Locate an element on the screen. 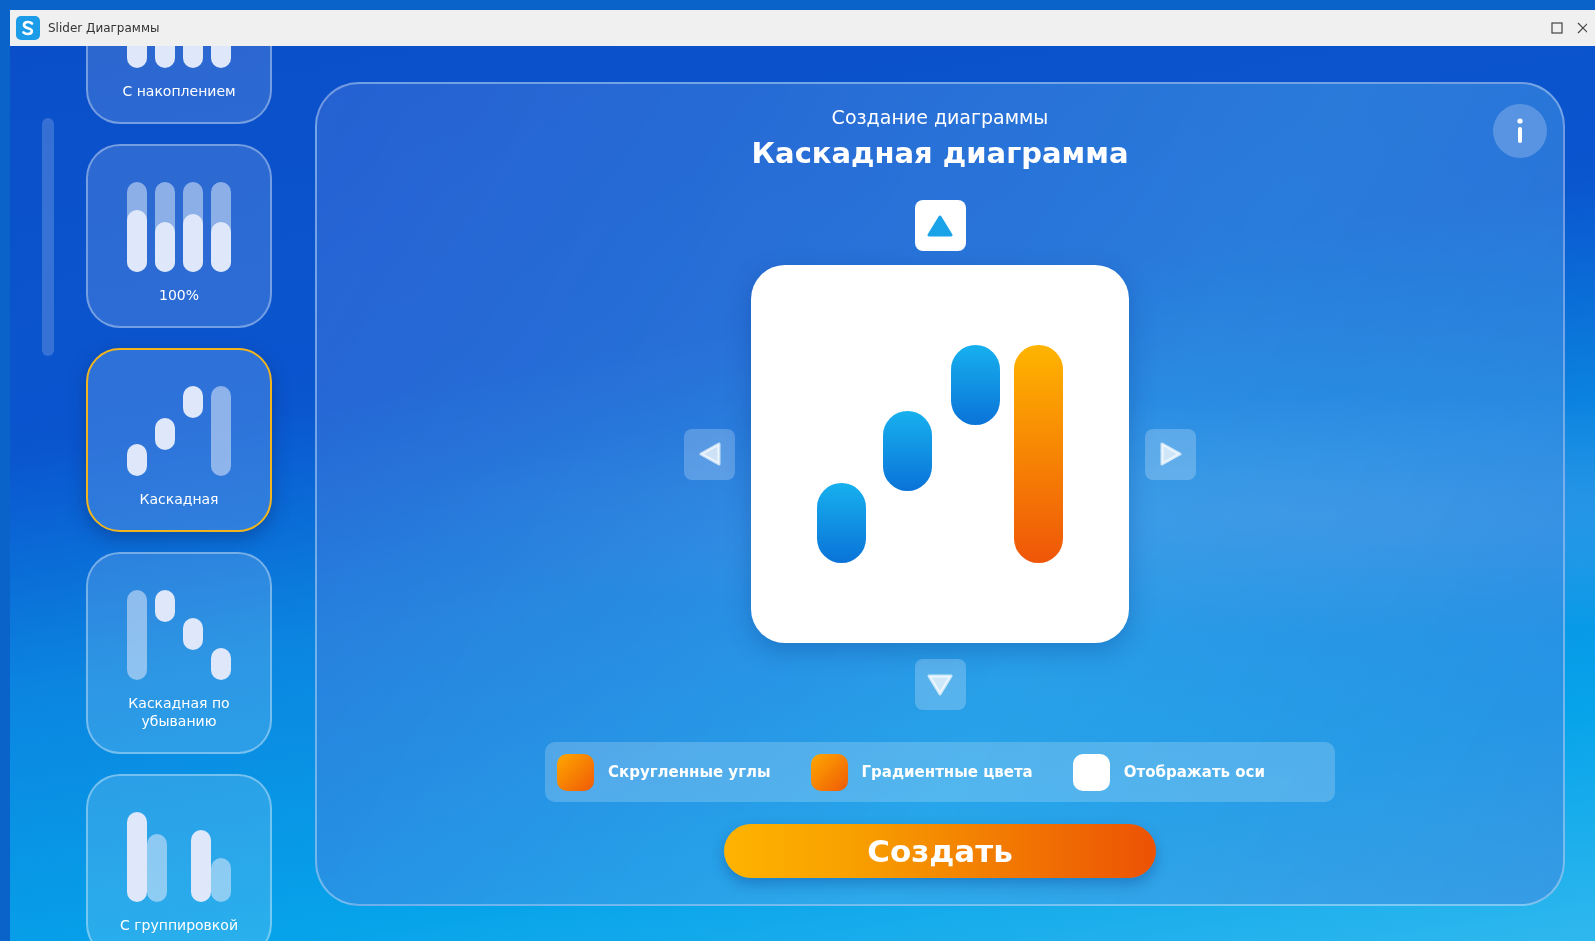 The image size is (1595, 941). chart-type-card: С группировкой is located at coordinates (179, 857).